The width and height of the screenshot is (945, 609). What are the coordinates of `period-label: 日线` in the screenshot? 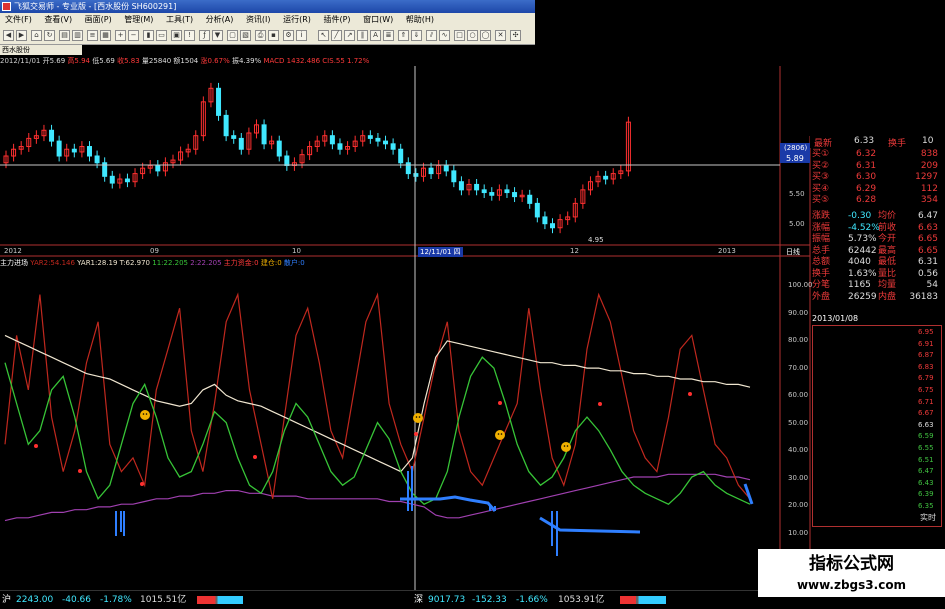 It's located at (793, 252).